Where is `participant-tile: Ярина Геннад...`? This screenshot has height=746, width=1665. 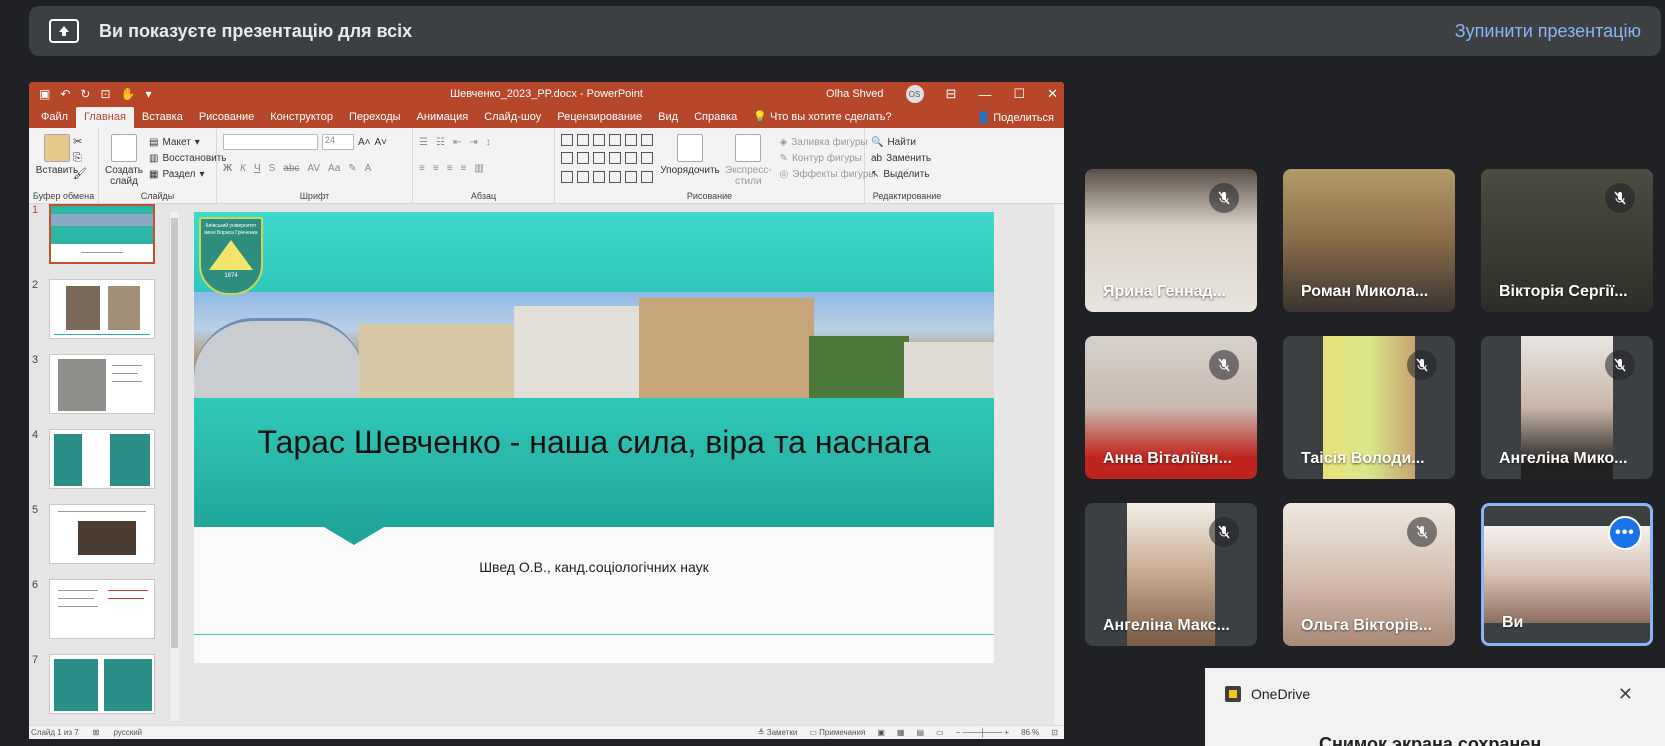 participant-tile: Ярина Геннад... is located at coordinates (1171, 240).